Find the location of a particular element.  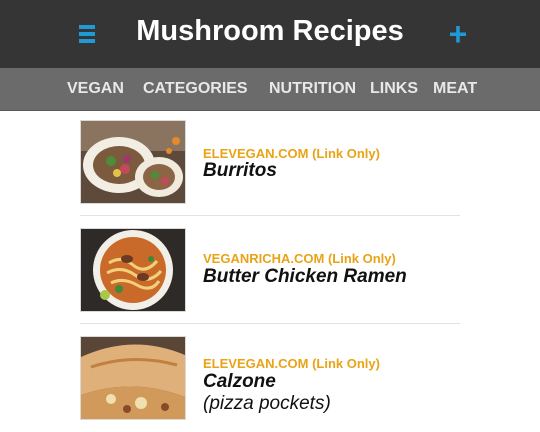

recipe-note: (pizza pockets) is located at coordinates (267, 403).